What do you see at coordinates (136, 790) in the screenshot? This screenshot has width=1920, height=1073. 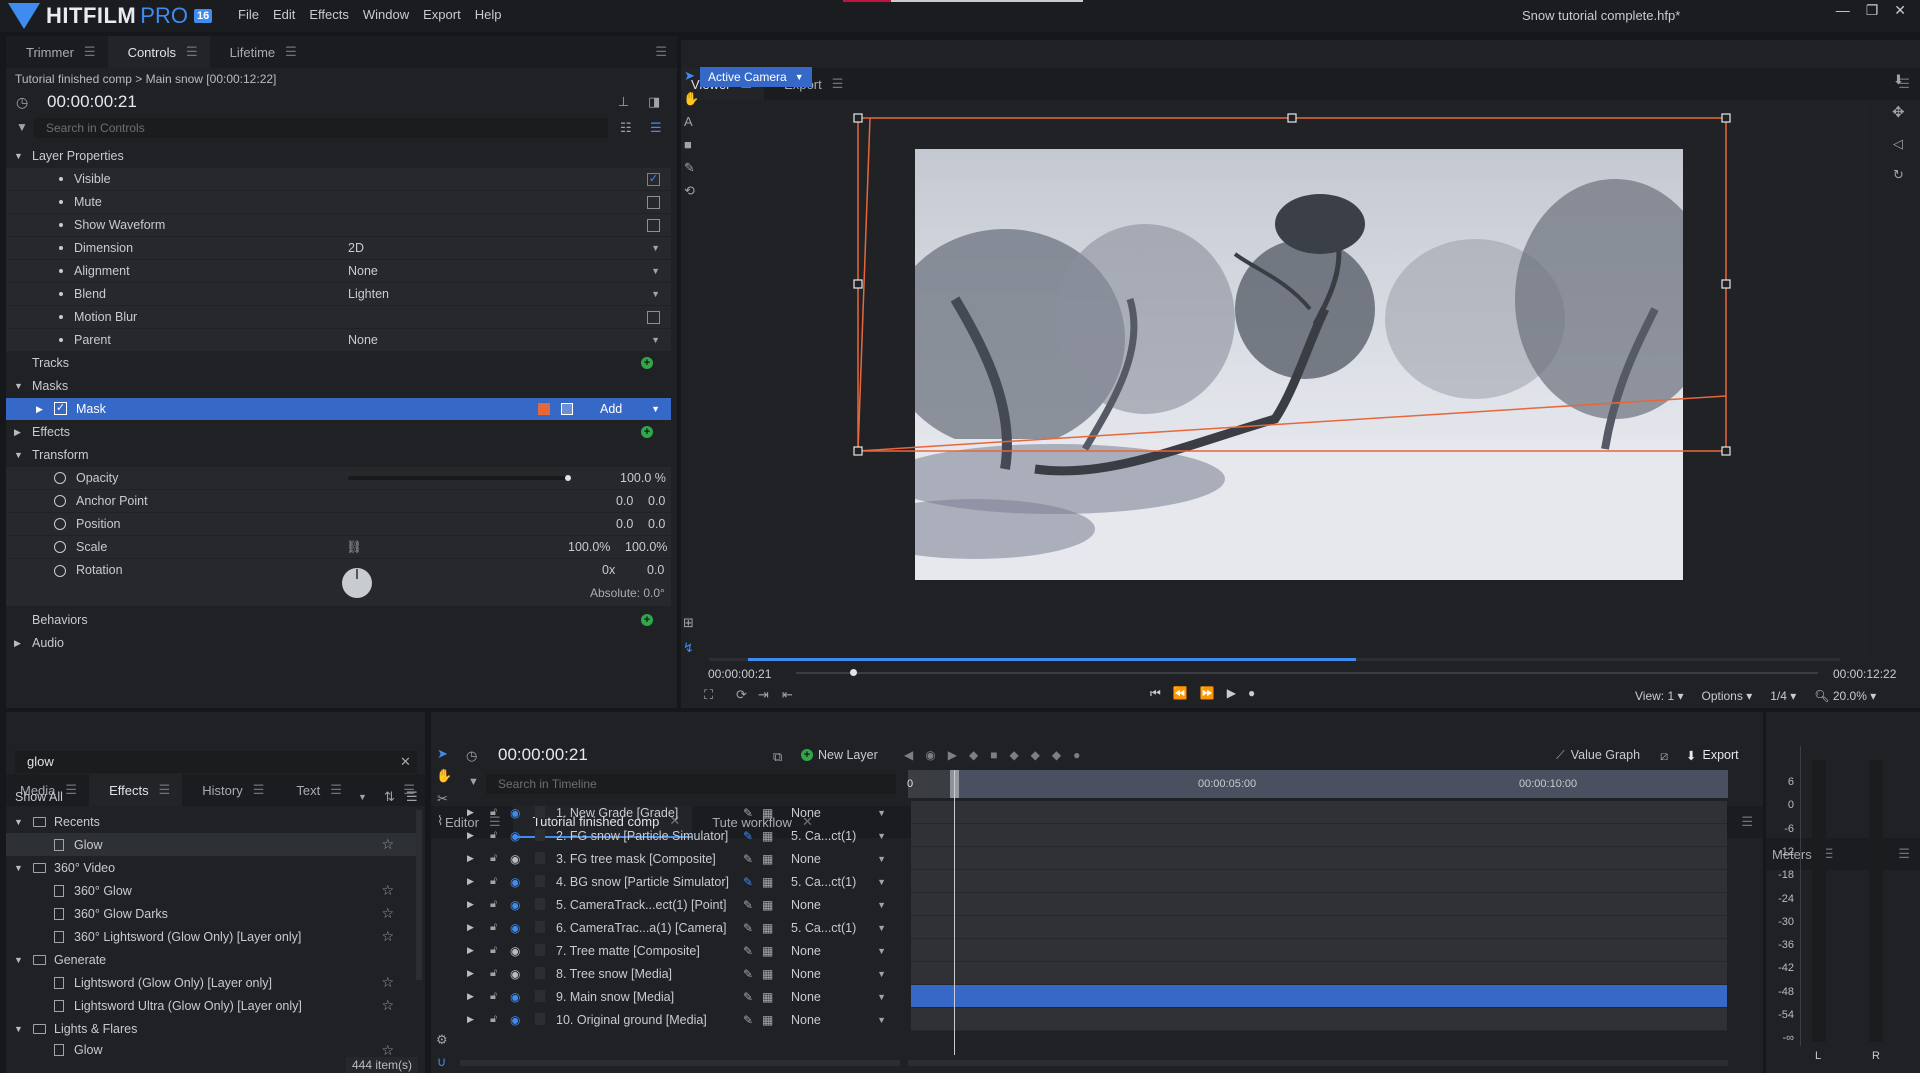 I see `tab-effects: Effects ☰` at bounding box center [136, 790].